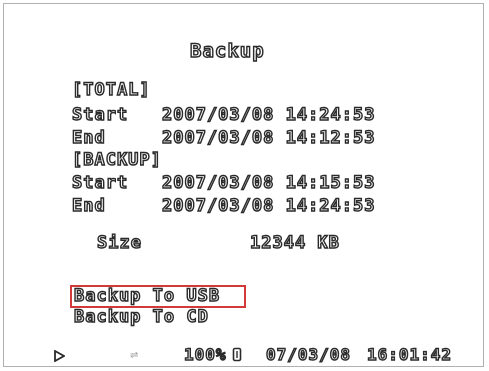 This screenshot has height=371, width=489. What do you see at coordinates (100, 114) in the screenshot?
I see `total-start-label: Start` at bounding box center [100, 114].